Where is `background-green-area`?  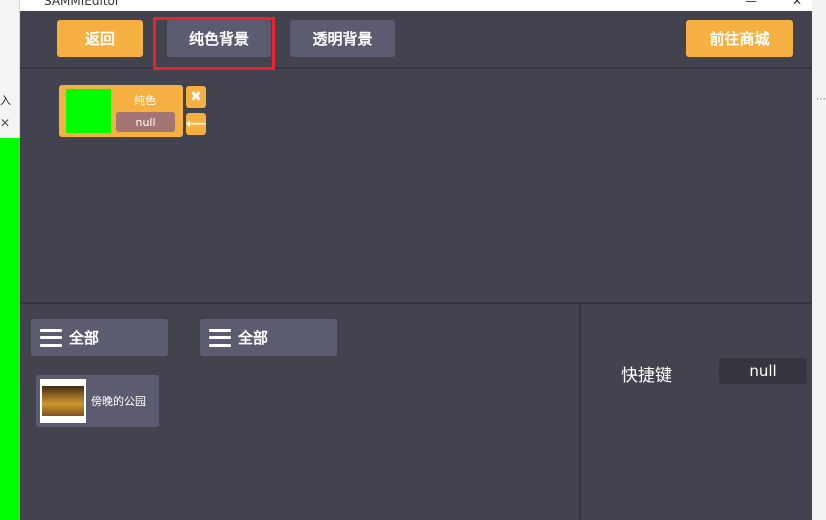 background-green-area is located at coordinates (10, 329).